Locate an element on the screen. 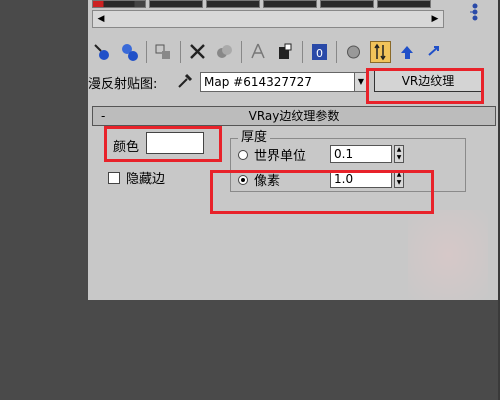 The width and height of the screenshot is (500, 400). world-units-spinner-input: 0.1 is located at coordinates (361, 154).